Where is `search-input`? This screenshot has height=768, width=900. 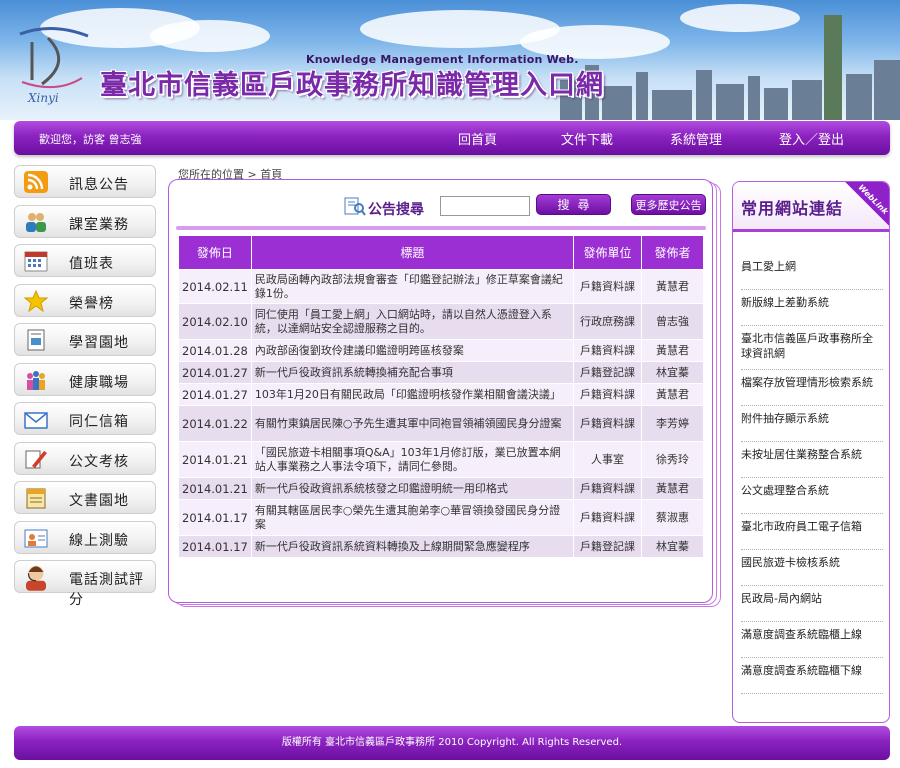 search-input is located at coordinates (485, 206).